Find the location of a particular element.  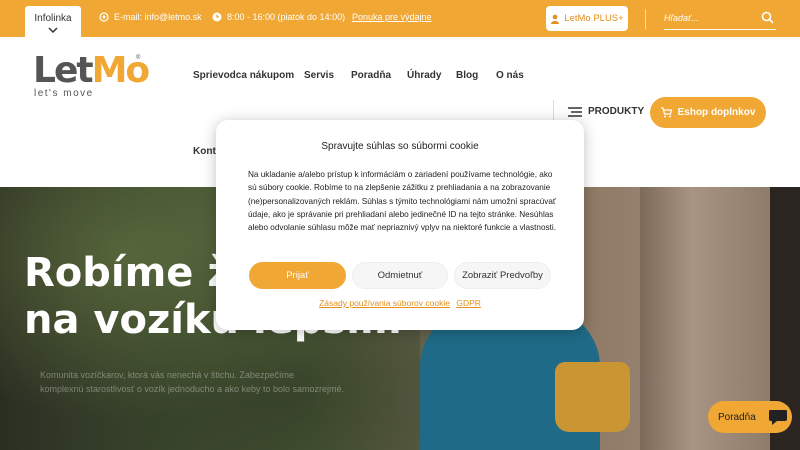

nav-item-o-nas: O nás is located at coordinates (510, 75).